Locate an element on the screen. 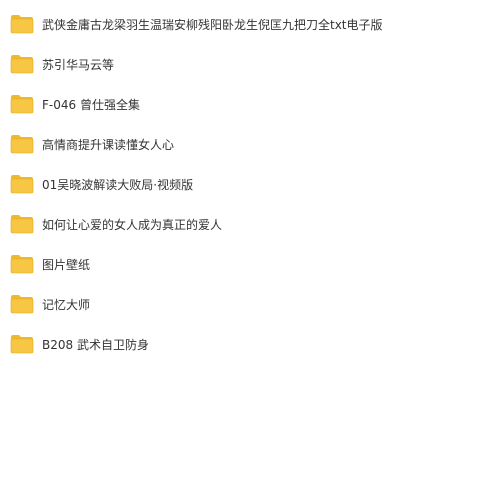 The height and width of the screenshot is (500, 500). folder-item: F-046 曾仕强全集 is located at coordinates (245, 104).